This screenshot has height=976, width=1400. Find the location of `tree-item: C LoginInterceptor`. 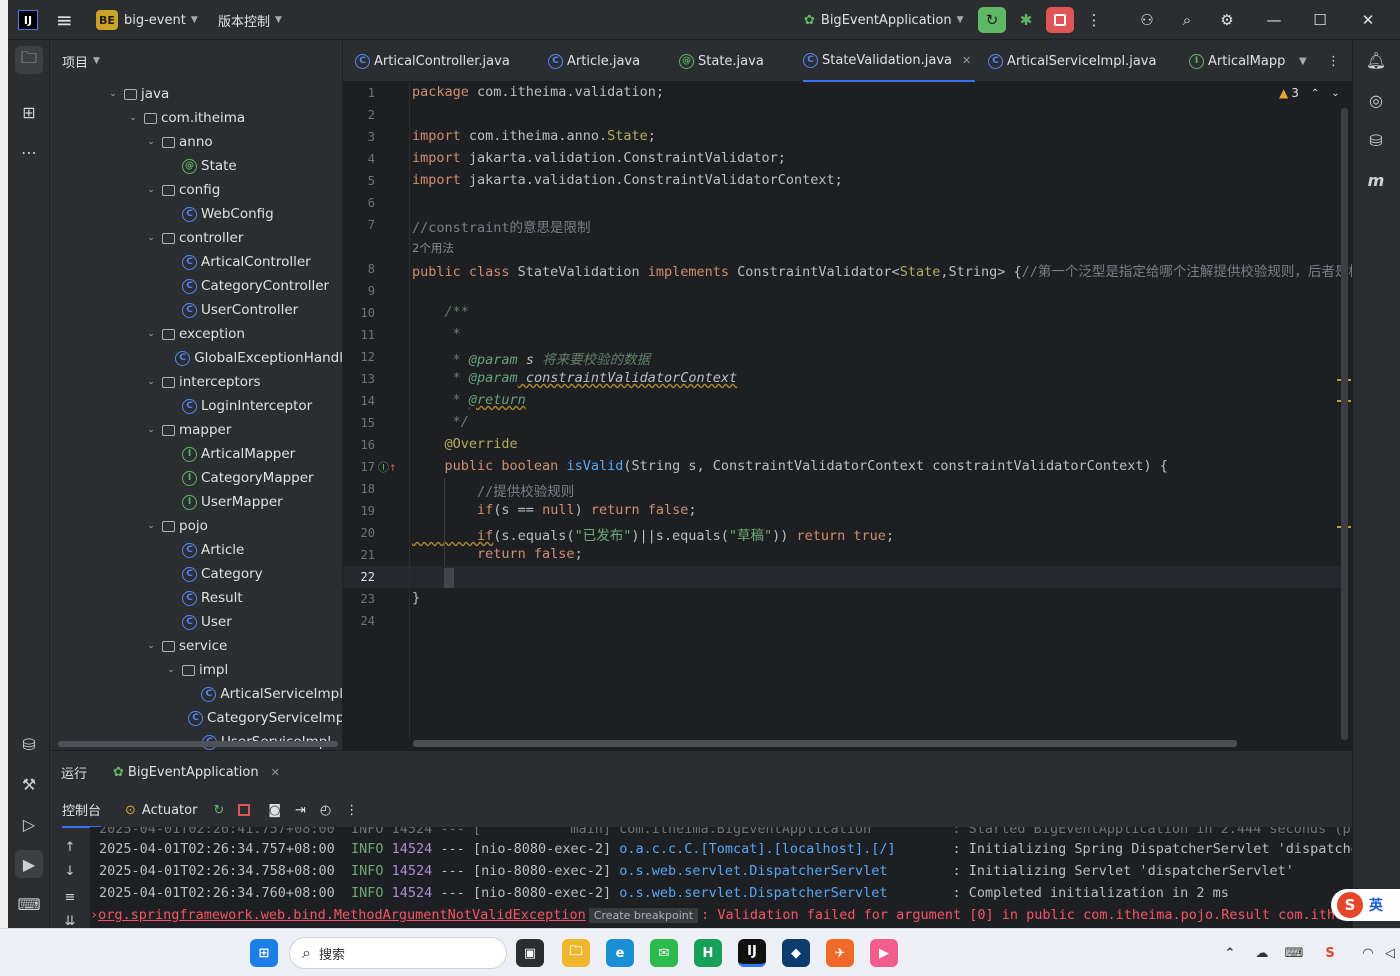

tree-item: C LoginInterceptor is located at coordinates (196, 406).